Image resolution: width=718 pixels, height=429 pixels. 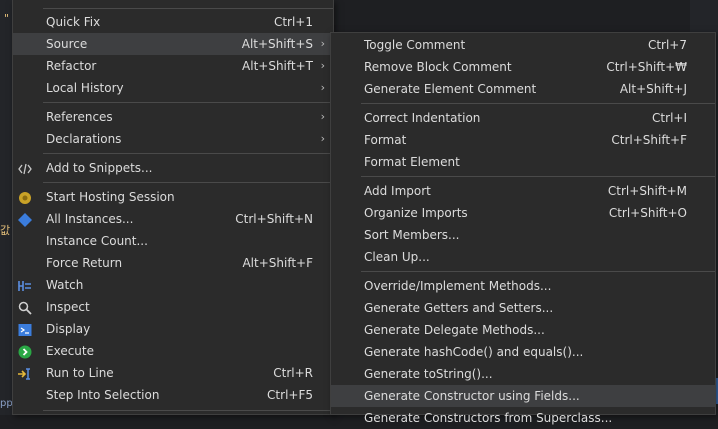 I want to click on menu-item-shortcut: Ctrl+7, so click(x=667, y=45).